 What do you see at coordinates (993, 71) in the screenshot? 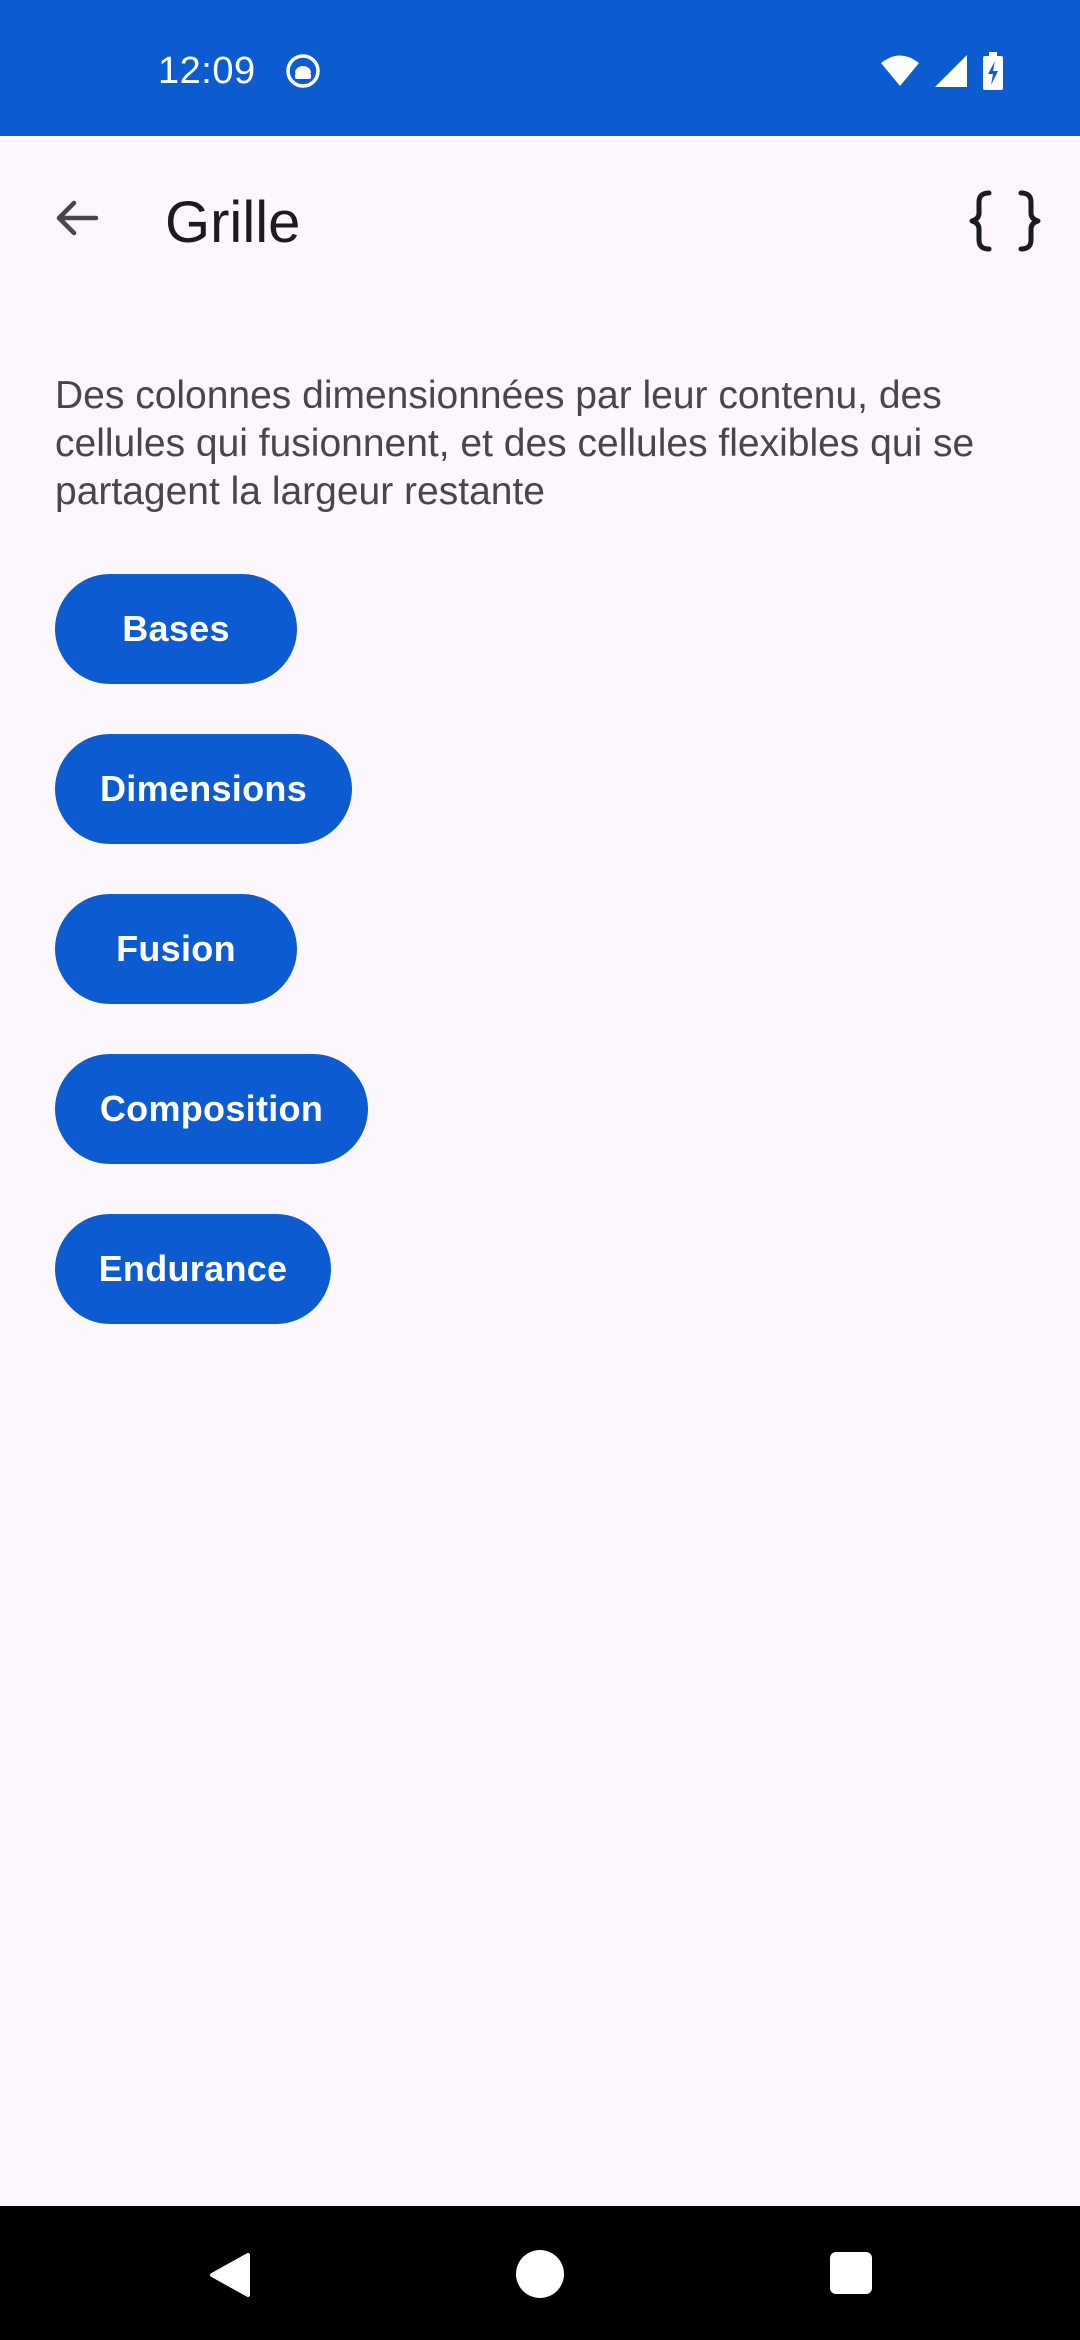
I see `battery-charging-icon` at bounding box center [993, 71].